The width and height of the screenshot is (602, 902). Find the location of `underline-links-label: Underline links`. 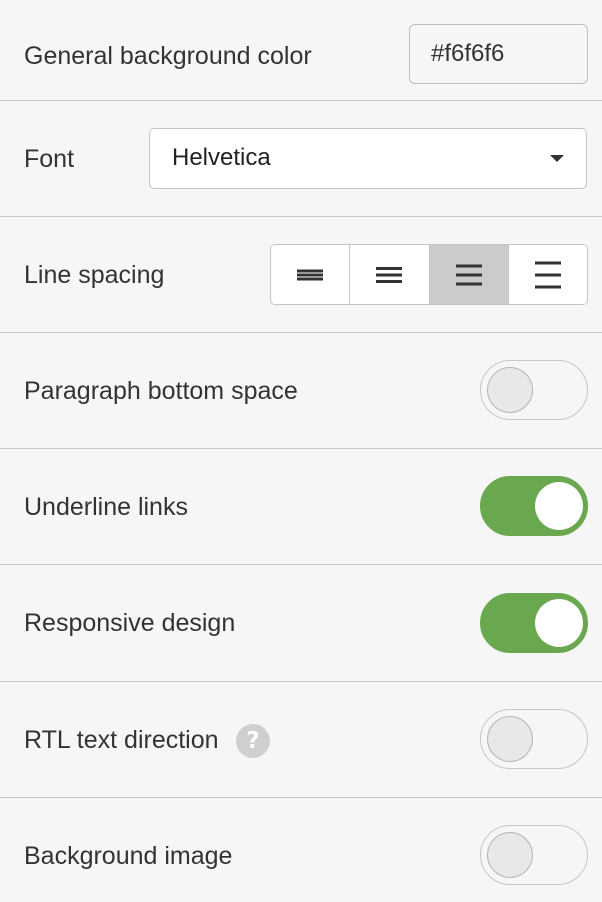

underline-links-label: Underline links is located at coordinates (106, 507).